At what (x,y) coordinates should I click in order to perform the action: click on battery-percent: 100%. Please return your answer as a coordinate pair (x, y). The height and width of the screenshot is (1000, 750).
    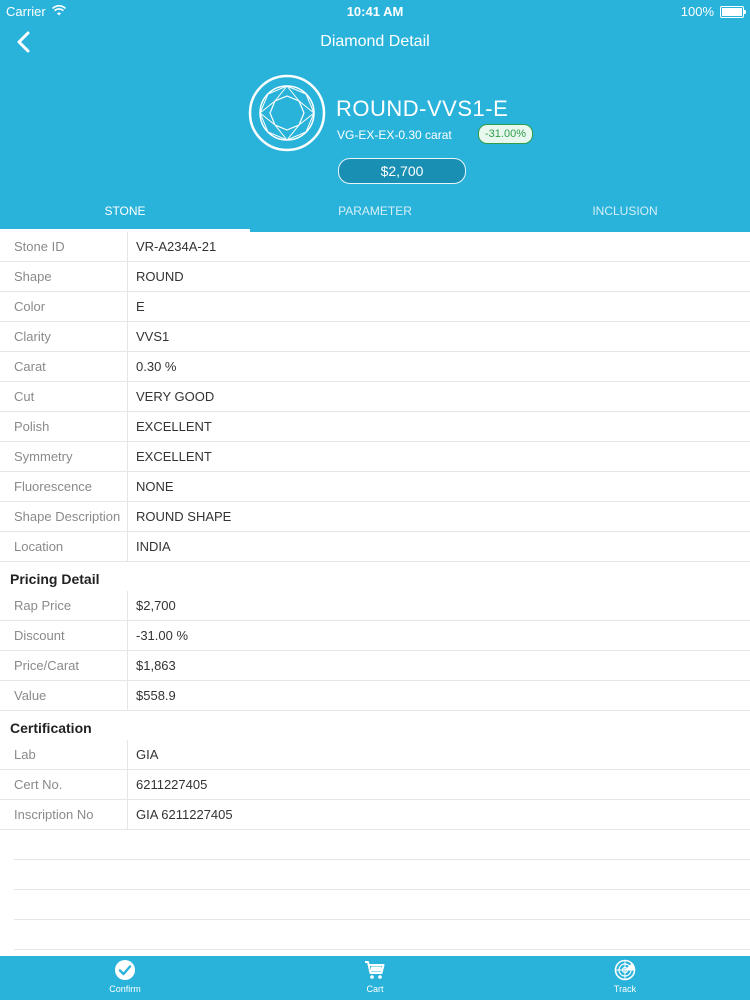
    Looking at the image, I should click on (697, 11).